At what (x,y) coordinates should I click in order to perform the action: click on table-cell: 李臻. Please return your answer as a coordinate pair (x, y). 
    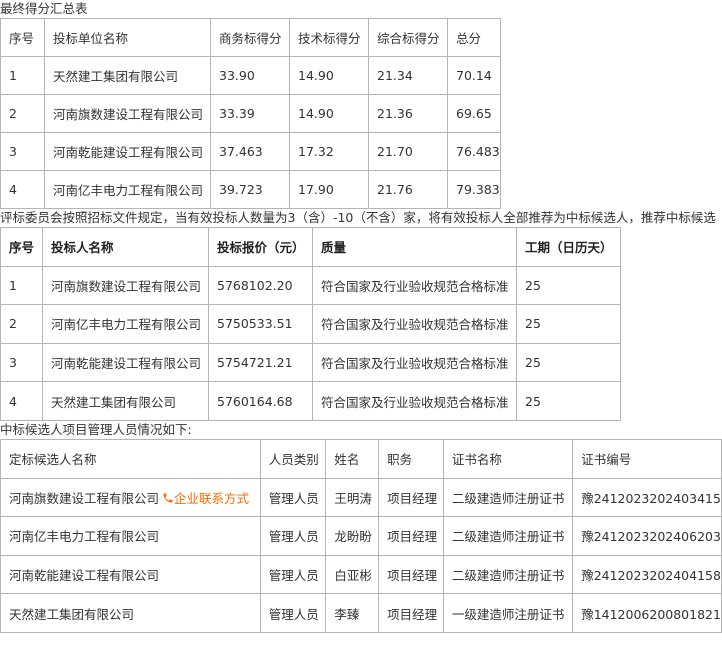
    Looking at the image, I should click on (352, 613).